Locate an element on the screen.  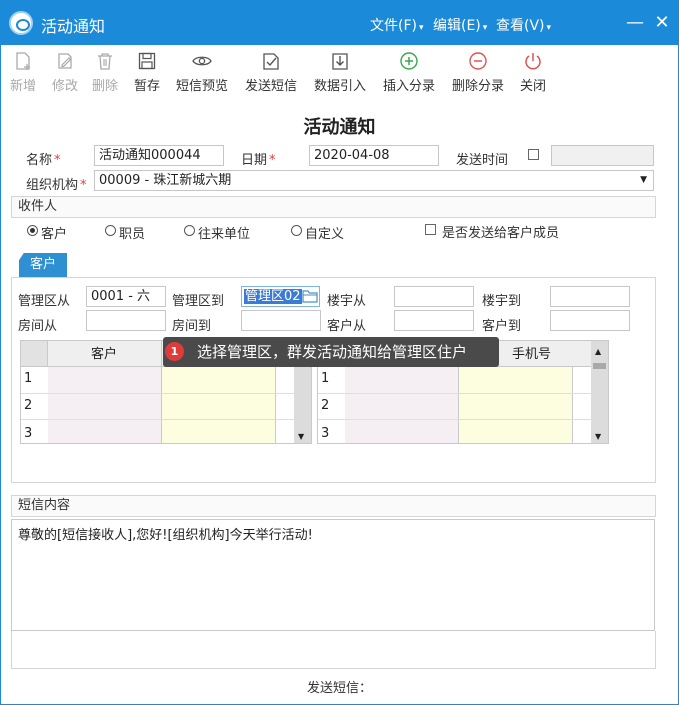
data-import-button: 数据引入 is located at coordinates (340, 72).